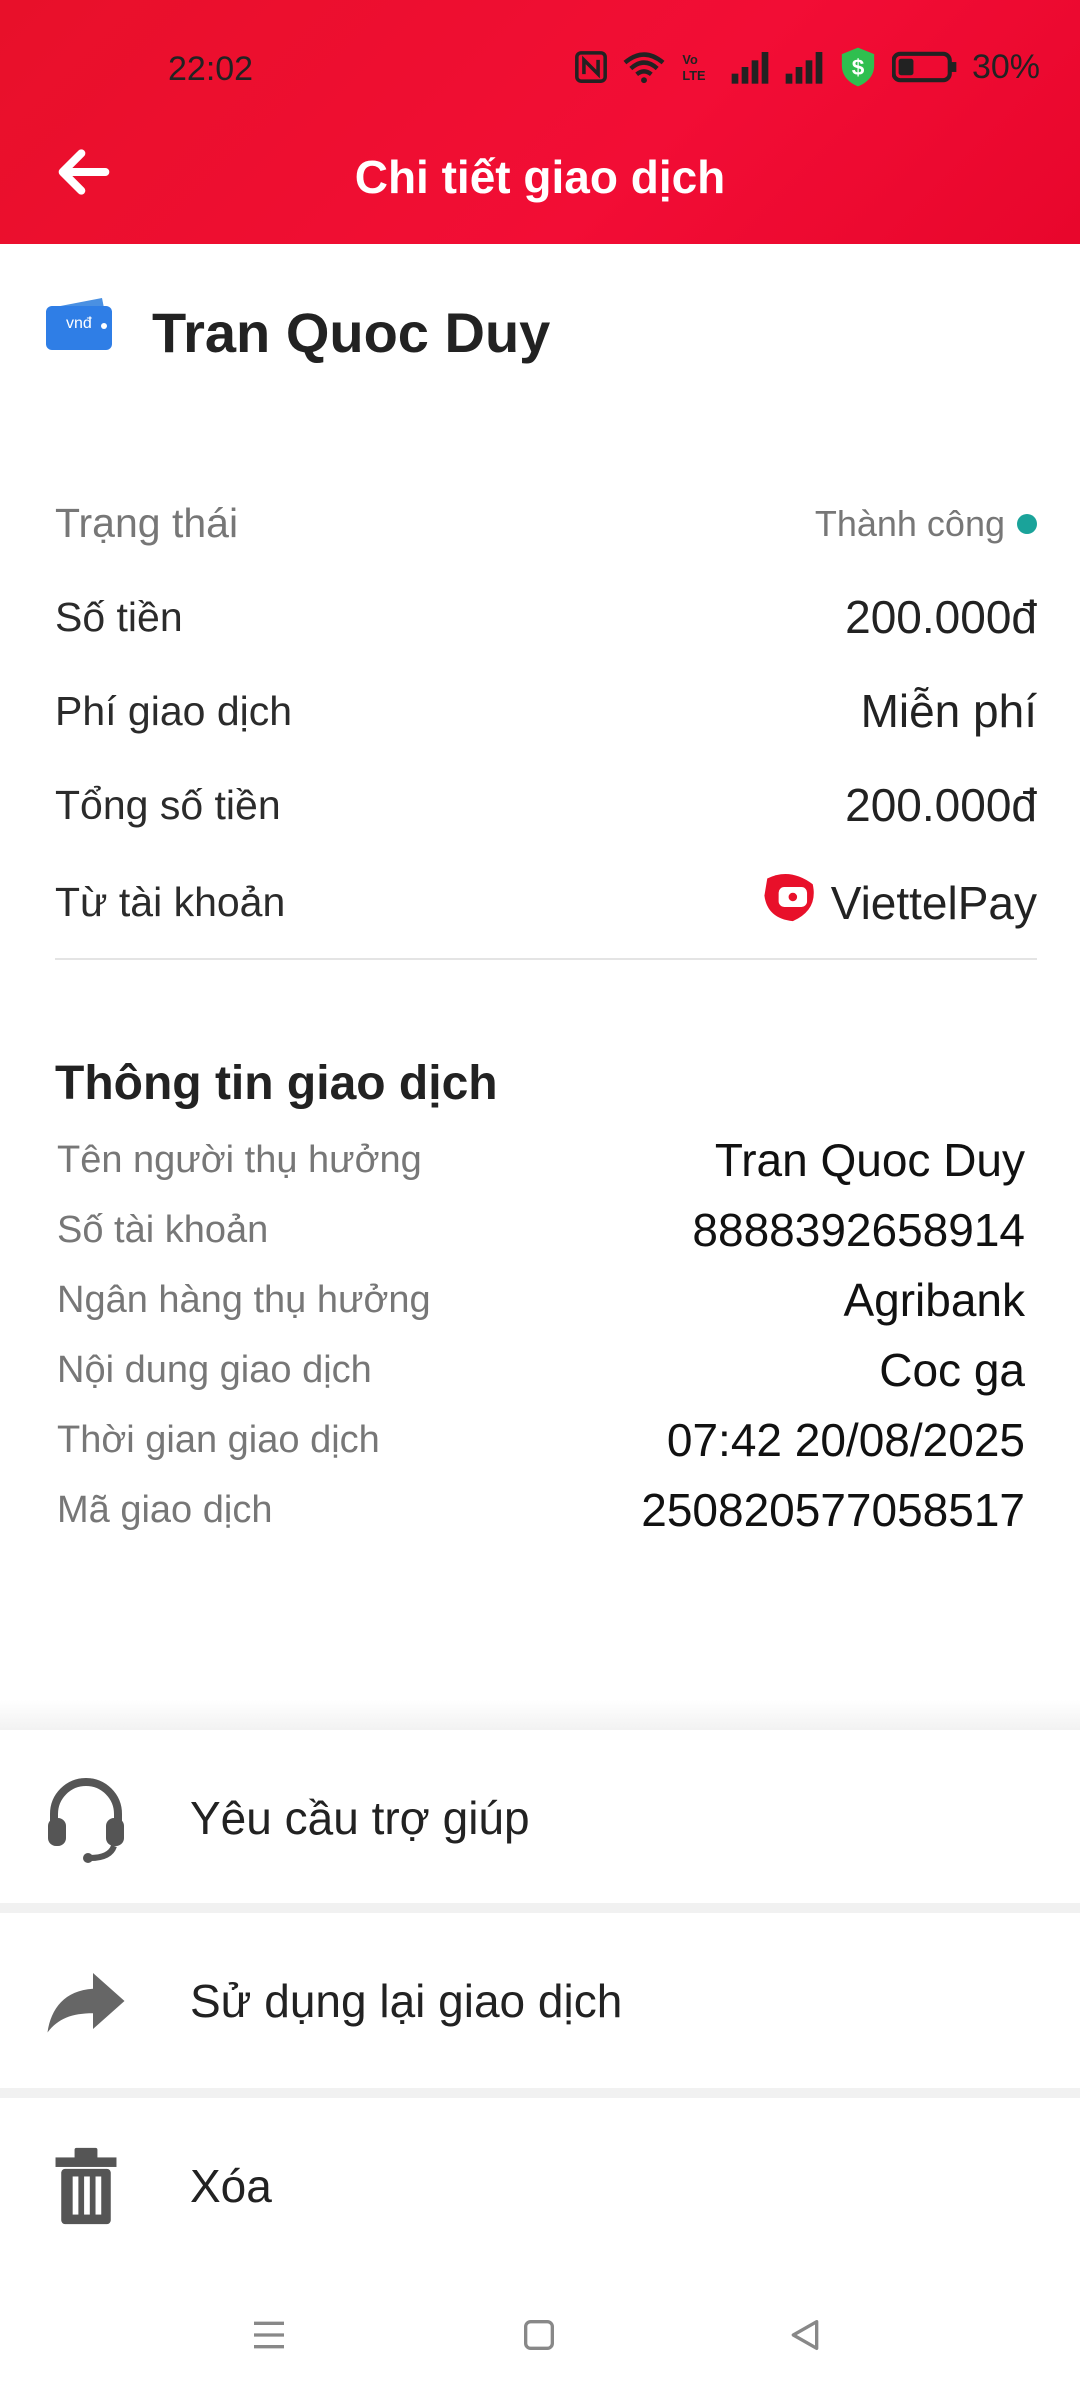  I want to click on detail-value: Agribank, so click(934, 1300).